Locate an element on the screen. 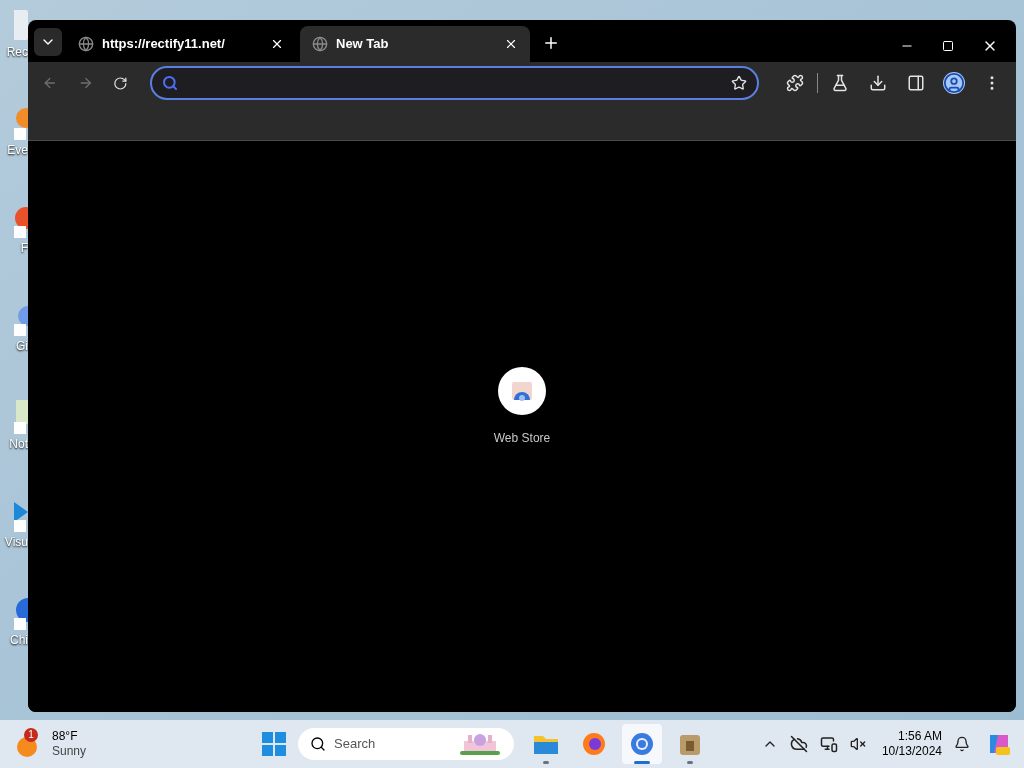 The width and height of the screenshot is (1024, 768). maximize-icon is located at coordinates (948, 46).